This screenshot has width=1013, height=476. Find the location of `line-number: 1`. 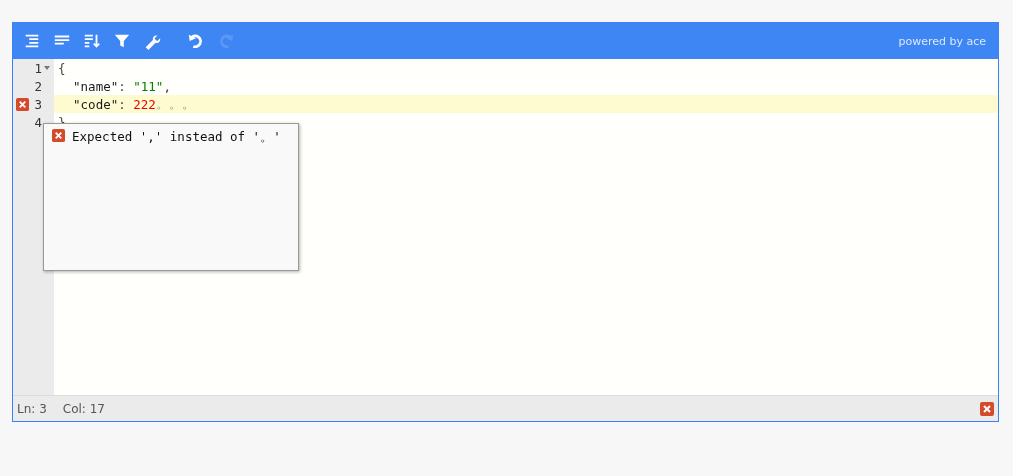

line-number: 1 is located at coordinates (38, 68).